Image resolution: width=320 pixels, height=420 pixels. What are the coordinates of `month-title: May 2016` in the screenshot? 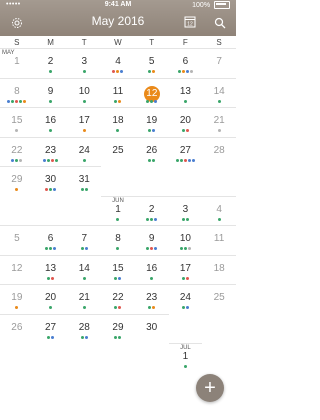 It's located at (118, 21).